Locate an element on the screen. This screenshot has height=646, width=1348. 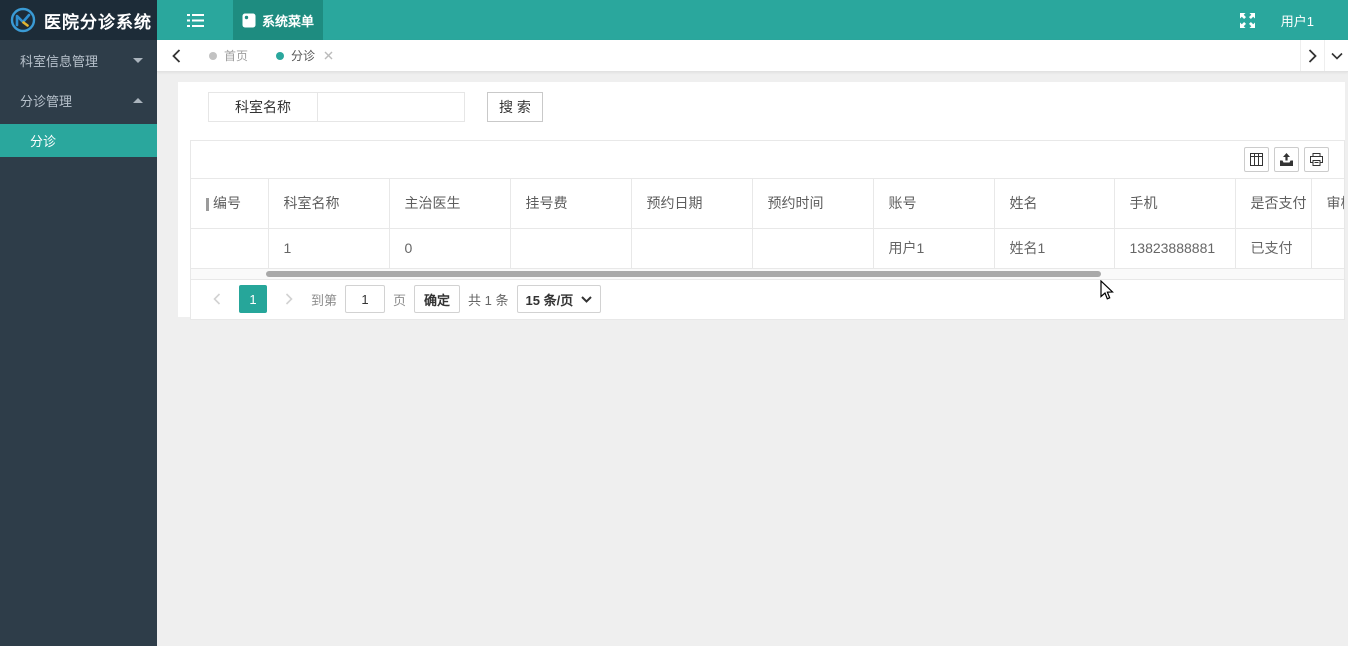
logo-block: 医院分诊系统 is located at coordinates (78, 20).